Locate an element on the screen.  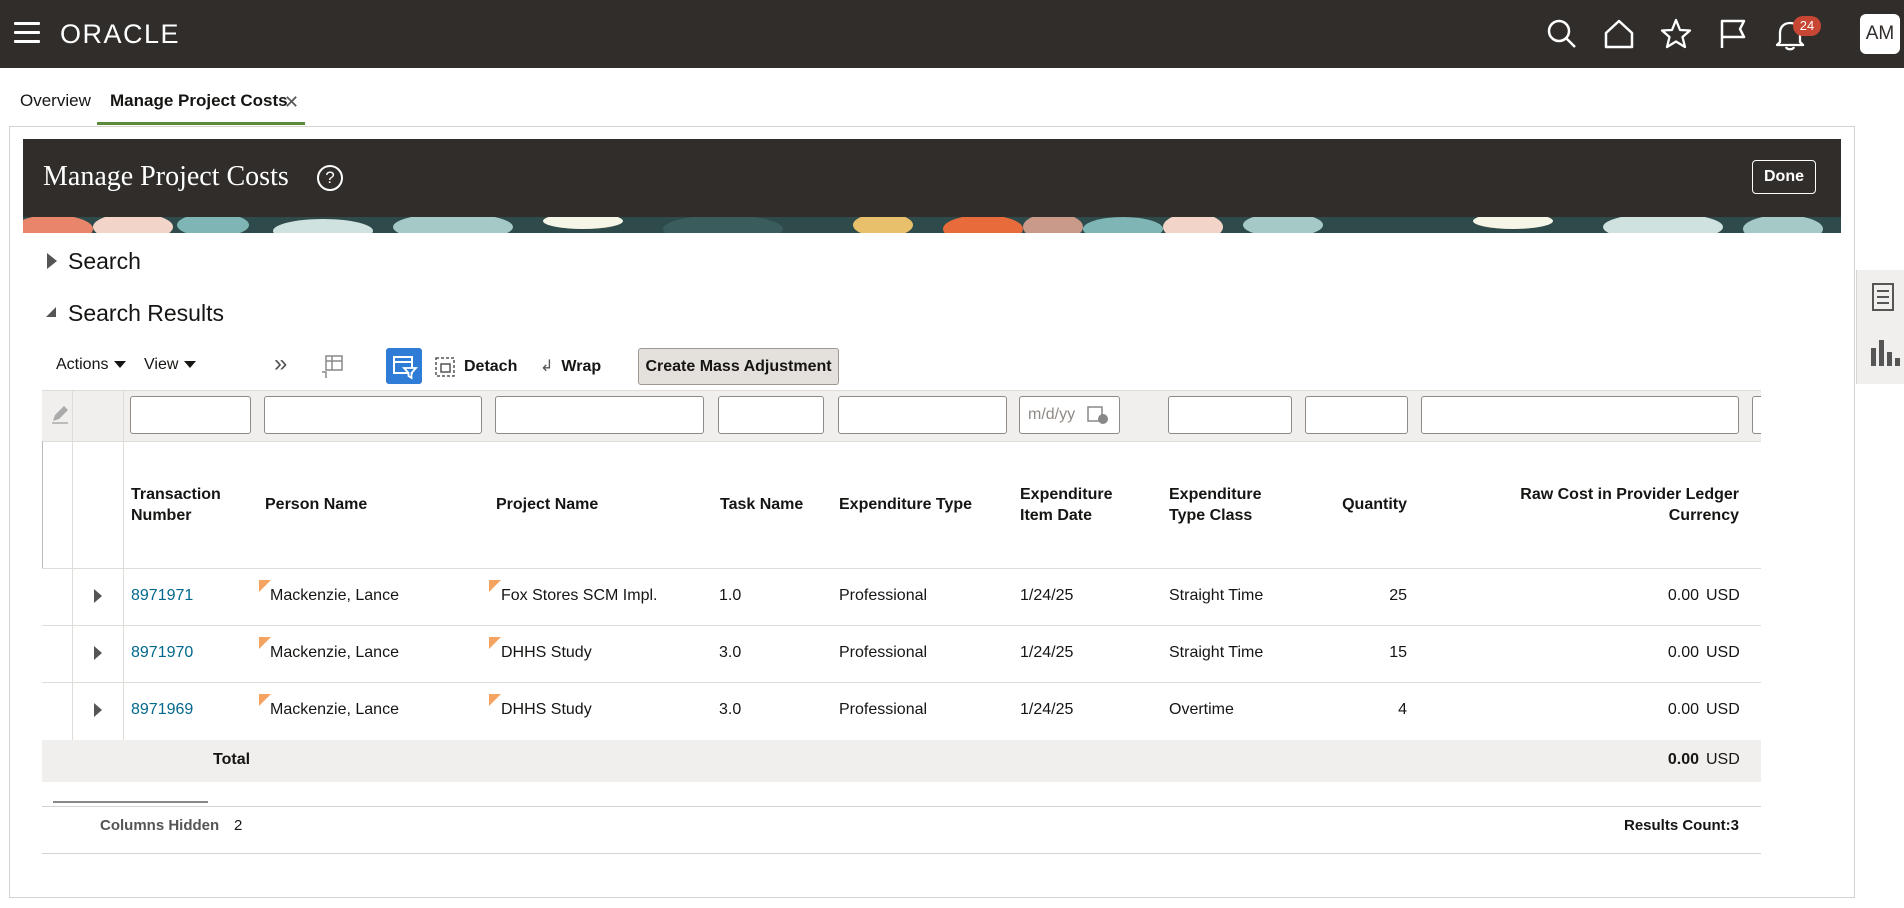
filter-project-name is located at coordinates (599, 415).